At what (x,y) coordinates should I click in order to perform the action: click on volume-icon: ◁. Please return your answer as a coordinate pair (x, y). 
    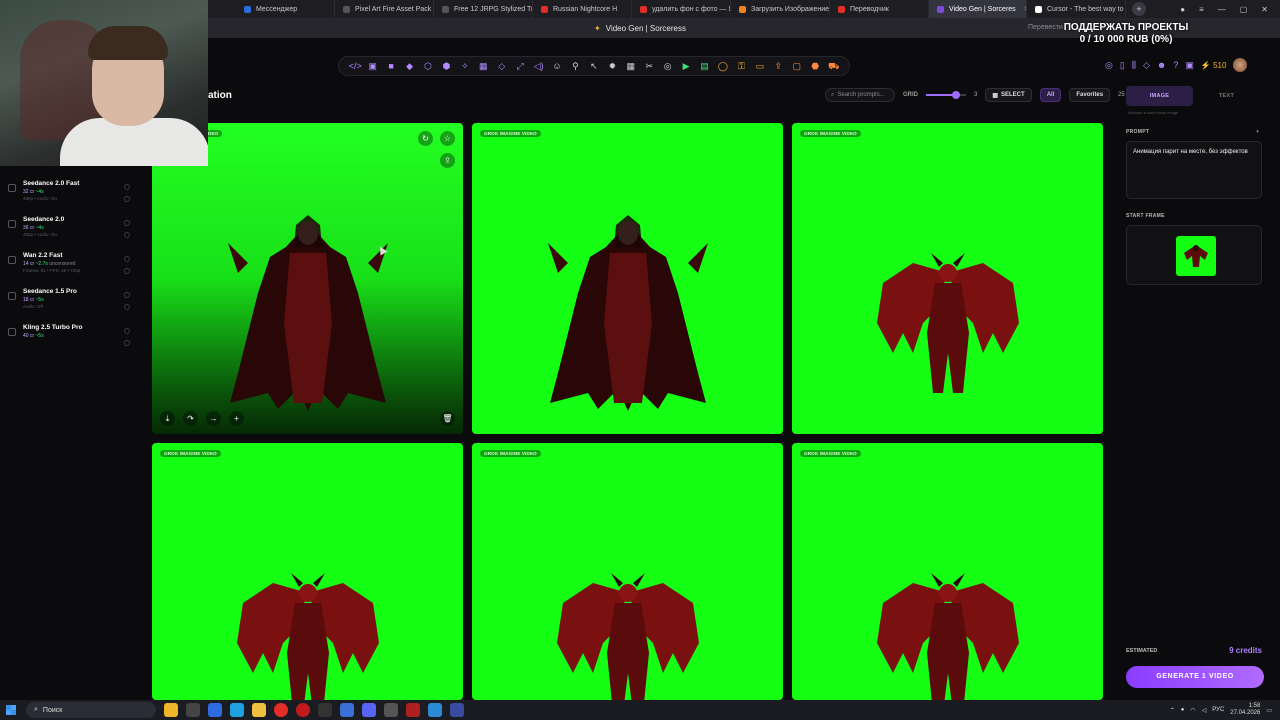
    Looking at the image, I should click on (1204, 710).